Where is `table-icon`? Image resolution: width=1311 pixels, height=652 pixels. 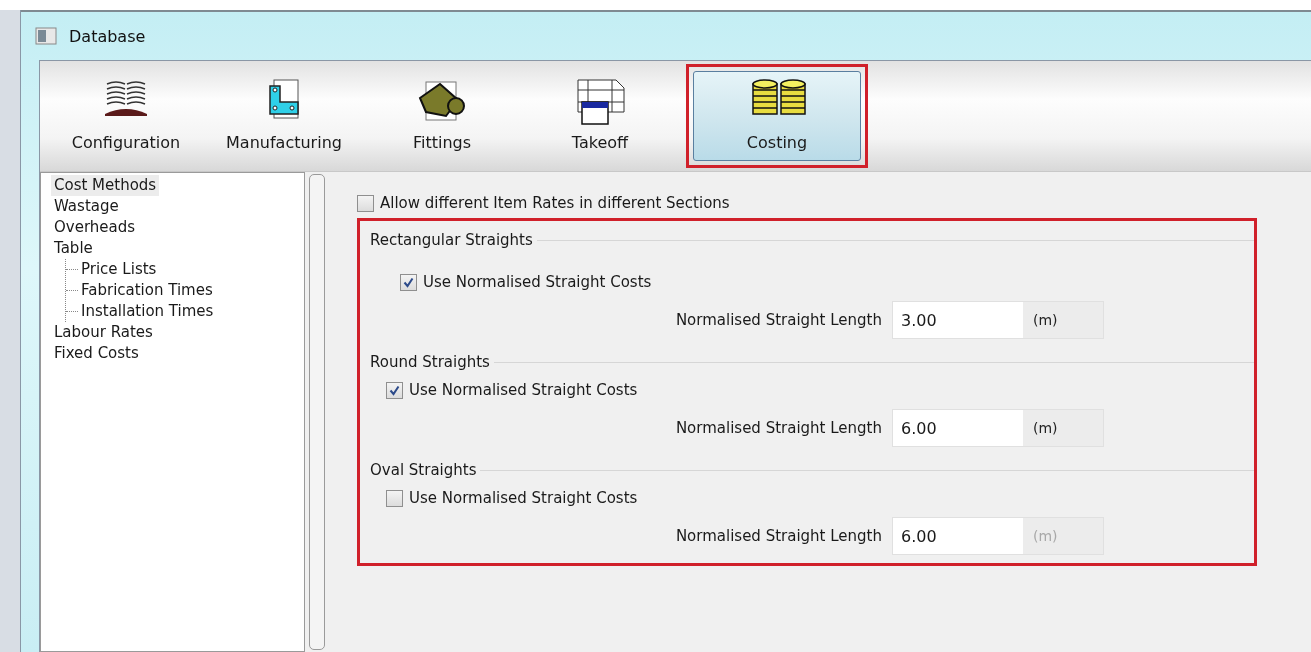
table-icon is located at coordinates (600, 102).